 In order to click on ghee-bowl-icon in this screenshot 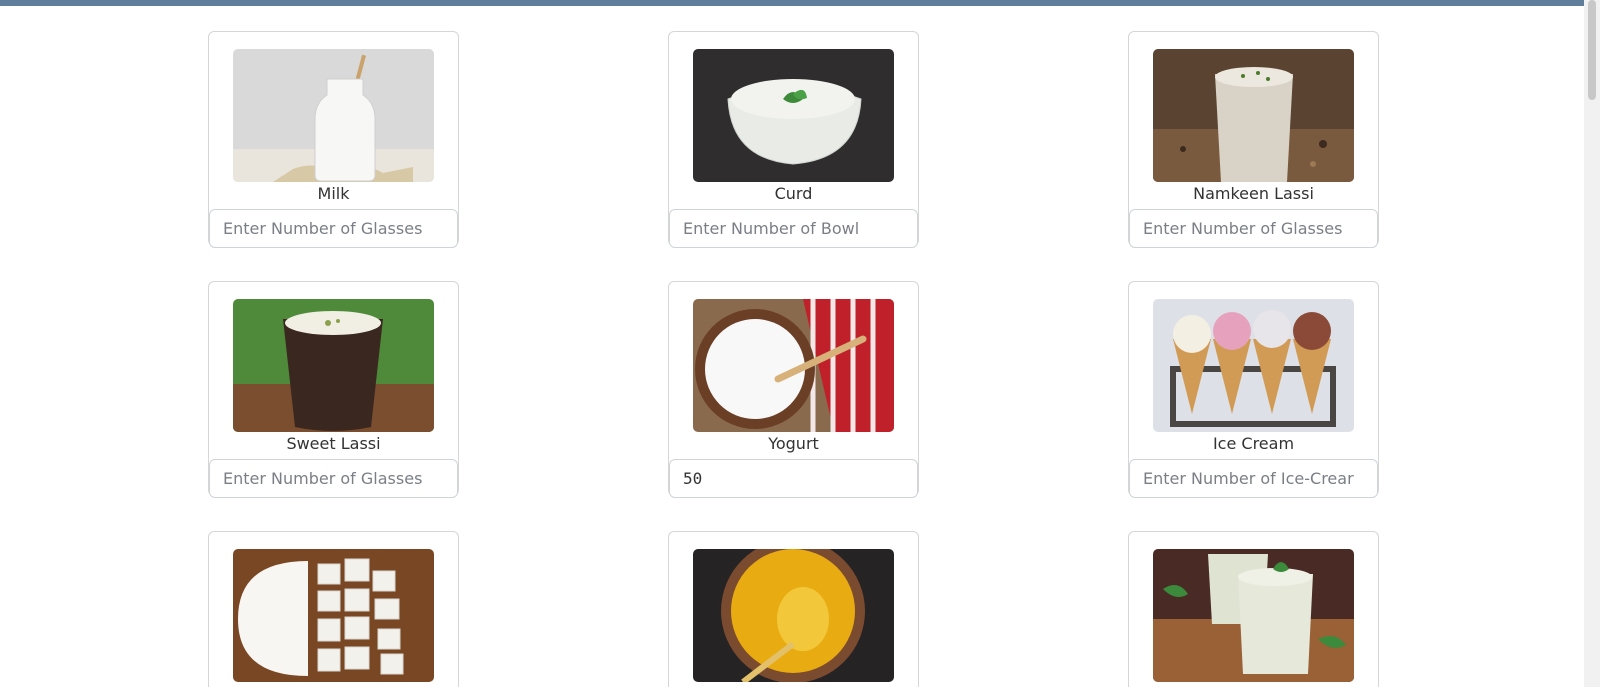, I will do `click(793, 615)`.